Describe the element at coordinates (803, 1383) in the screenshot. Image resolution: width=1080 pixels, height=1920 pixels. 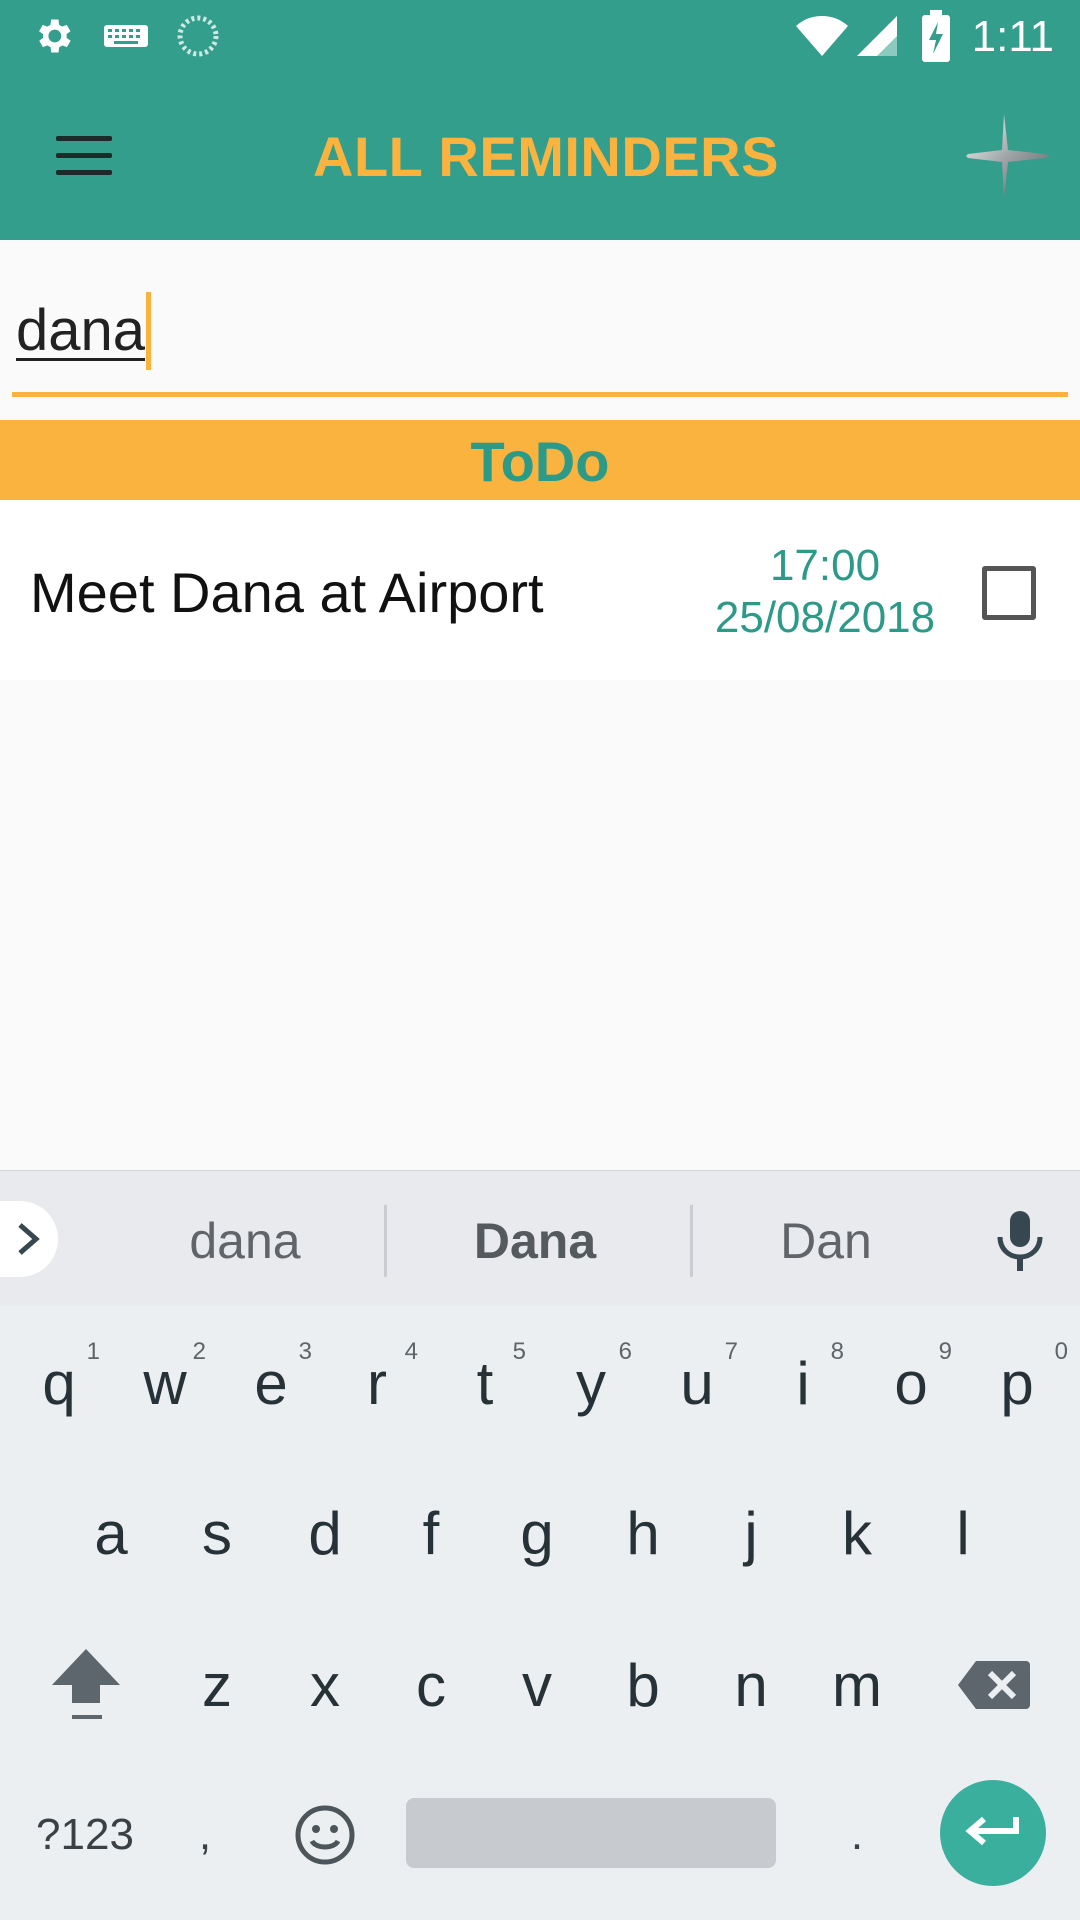
I see `key-i: i8` at that location.